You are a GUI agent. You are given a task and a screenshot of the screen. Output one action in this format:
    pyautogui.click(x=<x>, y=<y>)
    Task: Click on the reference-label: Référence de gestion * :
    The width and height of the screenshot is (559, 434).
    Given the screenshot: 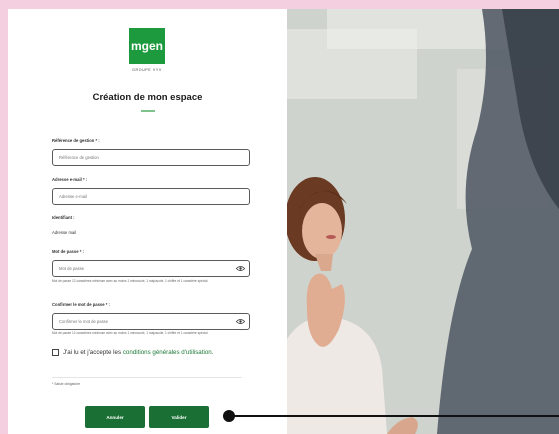 What is the action you would take?
    pyautogui.click(x=76, y=140)
    